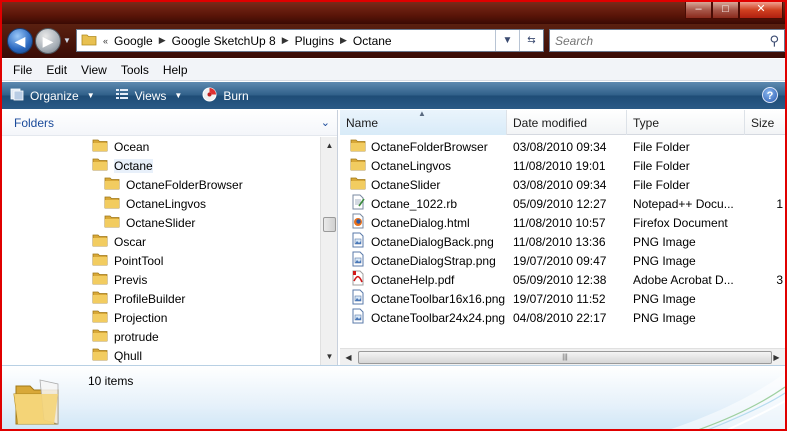 Image resolution: width=787 pixels, height=431 pixels. What do you see at coordinates (698, 10) in the screenshot?
I see `minimize-button: –` at bounding box center [698, 10].